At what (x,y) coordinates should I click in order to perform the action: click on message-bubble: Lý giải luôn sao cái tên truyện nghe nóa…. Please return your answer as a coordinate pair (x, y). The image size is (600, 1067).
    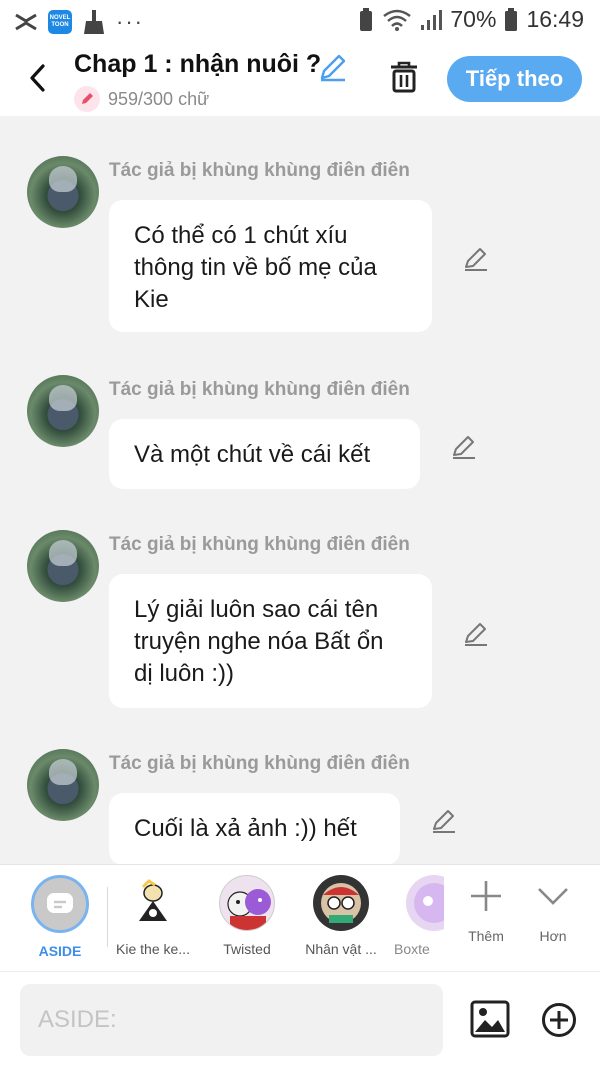
    Looking at the image, I should click on (270, 641).